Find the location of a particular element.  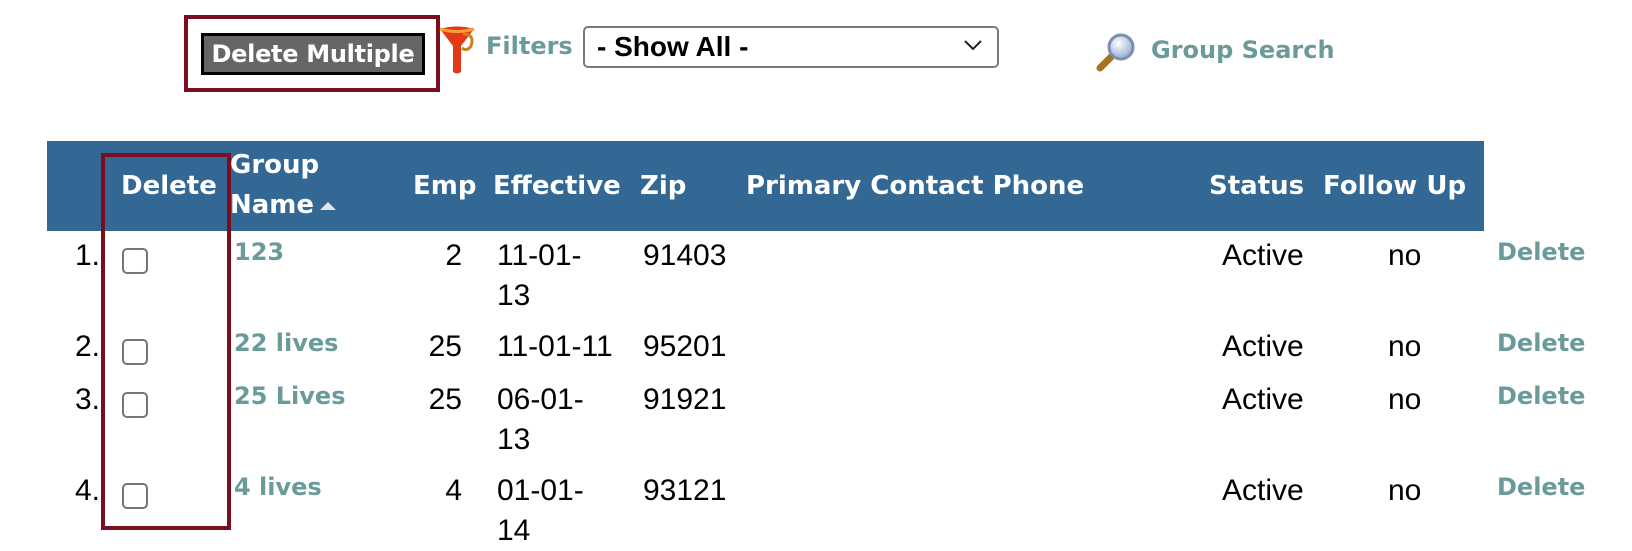

row-effective-line2: 14 is located at coordinates (514, 530).